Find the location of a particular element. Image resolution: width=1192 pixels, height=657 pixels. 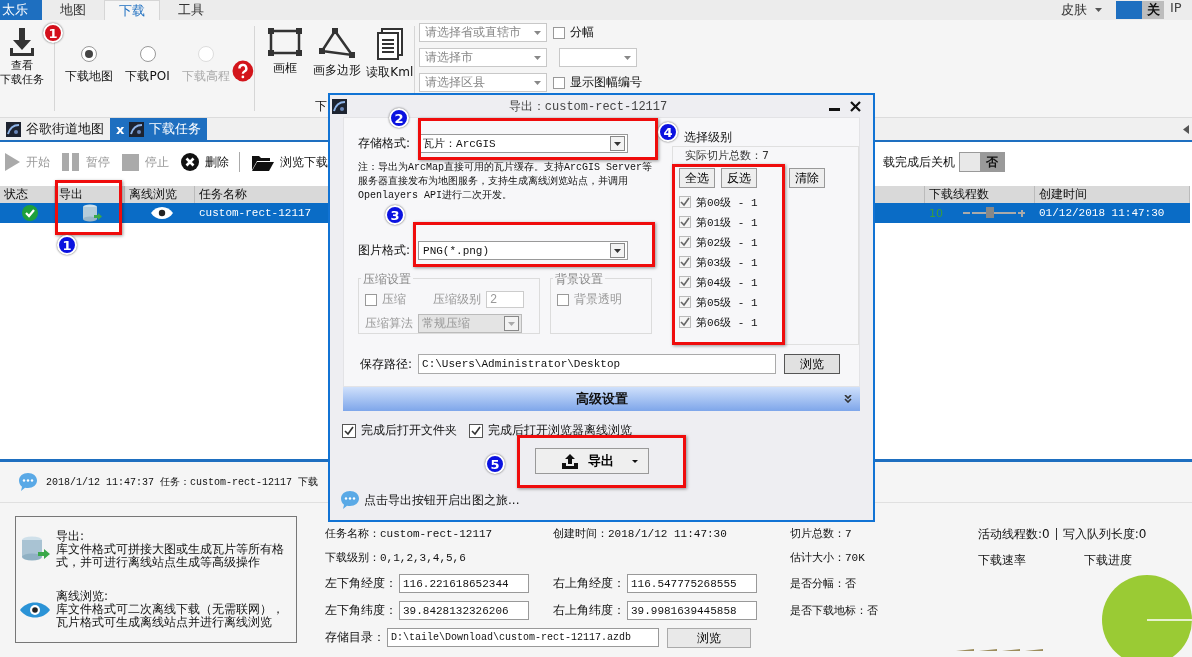

legend-text: 库文件格式可拼接大图或生成瓦片等所有格式，并可进行离线站点生成等高级操作 is located at coordinates (170, 555).